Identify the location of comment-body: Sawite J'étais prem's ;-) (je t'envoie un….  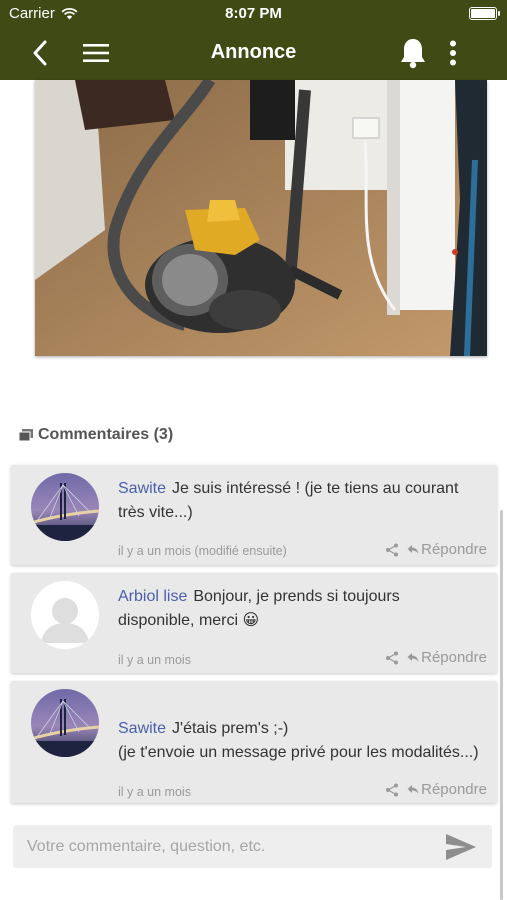
(298, 729).